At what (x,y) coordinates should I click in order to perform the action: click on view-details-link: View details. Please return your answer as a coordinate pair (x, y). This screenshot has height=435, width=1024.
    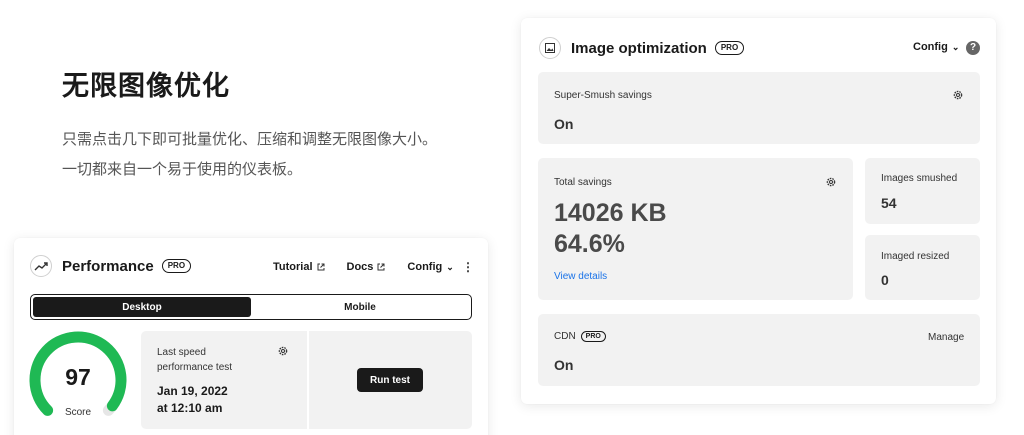
    Looking at the image, I should click on (580, 276).